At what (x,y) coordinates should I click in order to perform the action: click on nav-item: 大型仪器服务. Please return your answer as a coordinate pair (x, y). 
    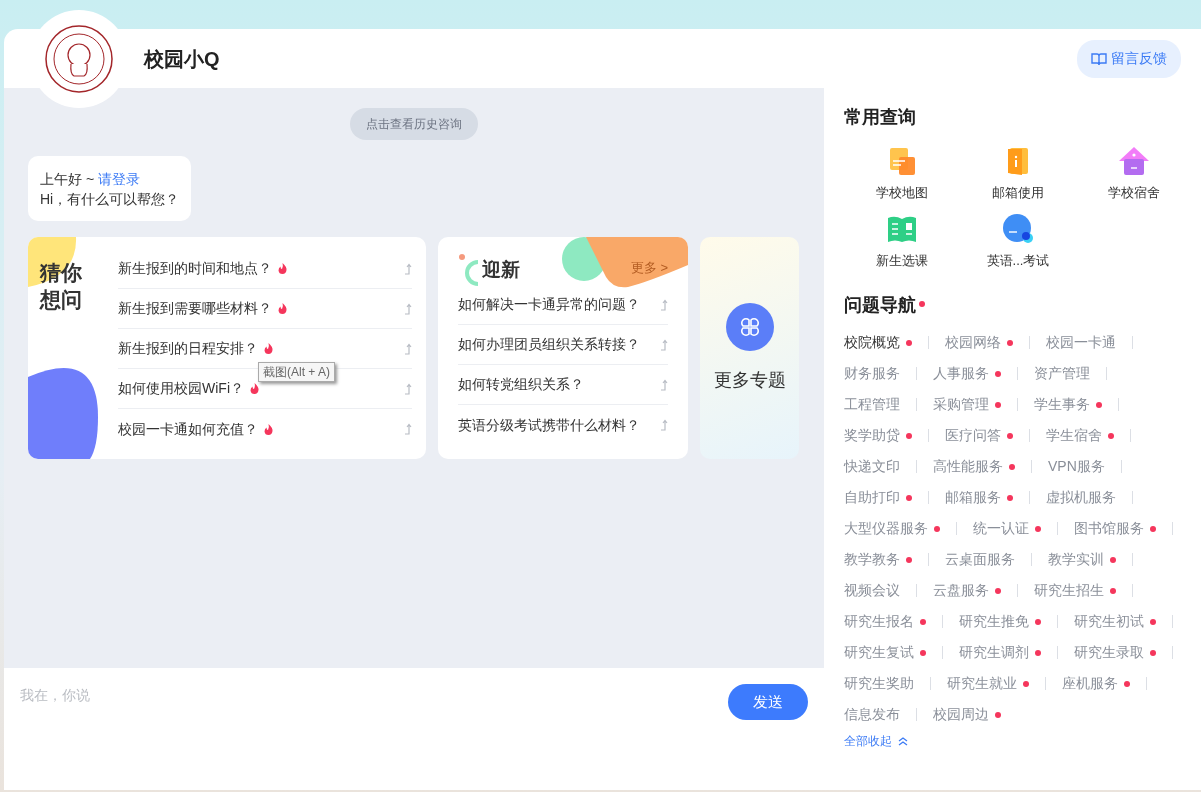
    Looking at the image, I should click on (892, 528).